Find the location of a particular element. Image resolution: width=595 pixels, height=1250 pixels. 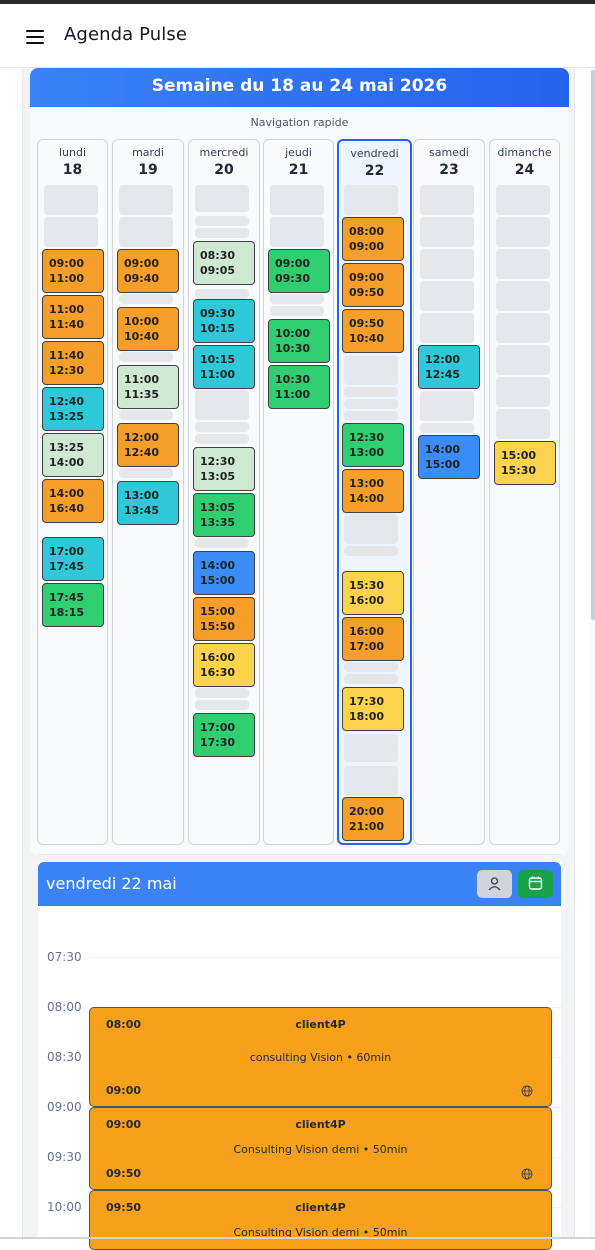

appointment-block: 20:00 21:00 is located at coordinates (373, 819).